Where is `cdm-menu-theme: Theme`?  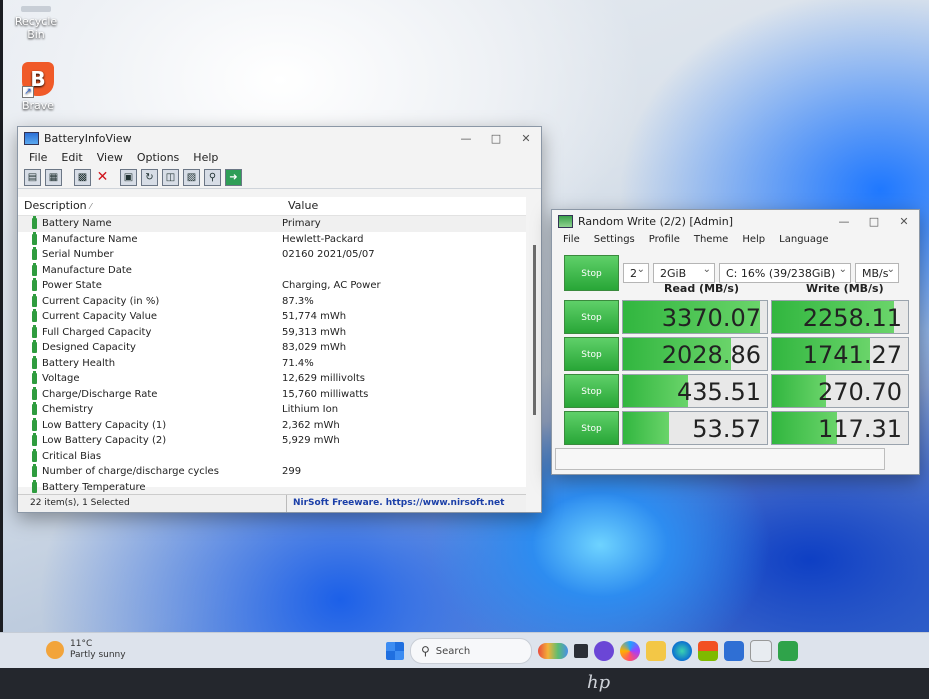 cdm-menu-theme: Theme is located at coordinates (711, 239).